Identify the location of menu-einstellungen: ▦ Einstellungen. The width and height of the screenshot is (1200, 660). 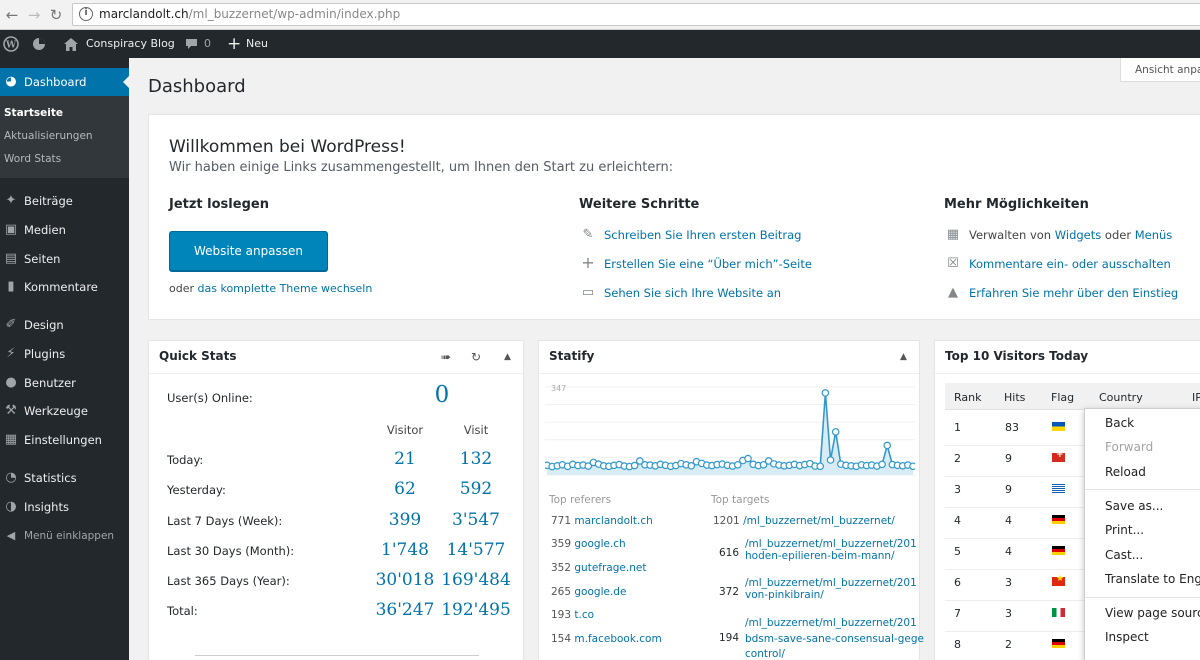
(64, 440).